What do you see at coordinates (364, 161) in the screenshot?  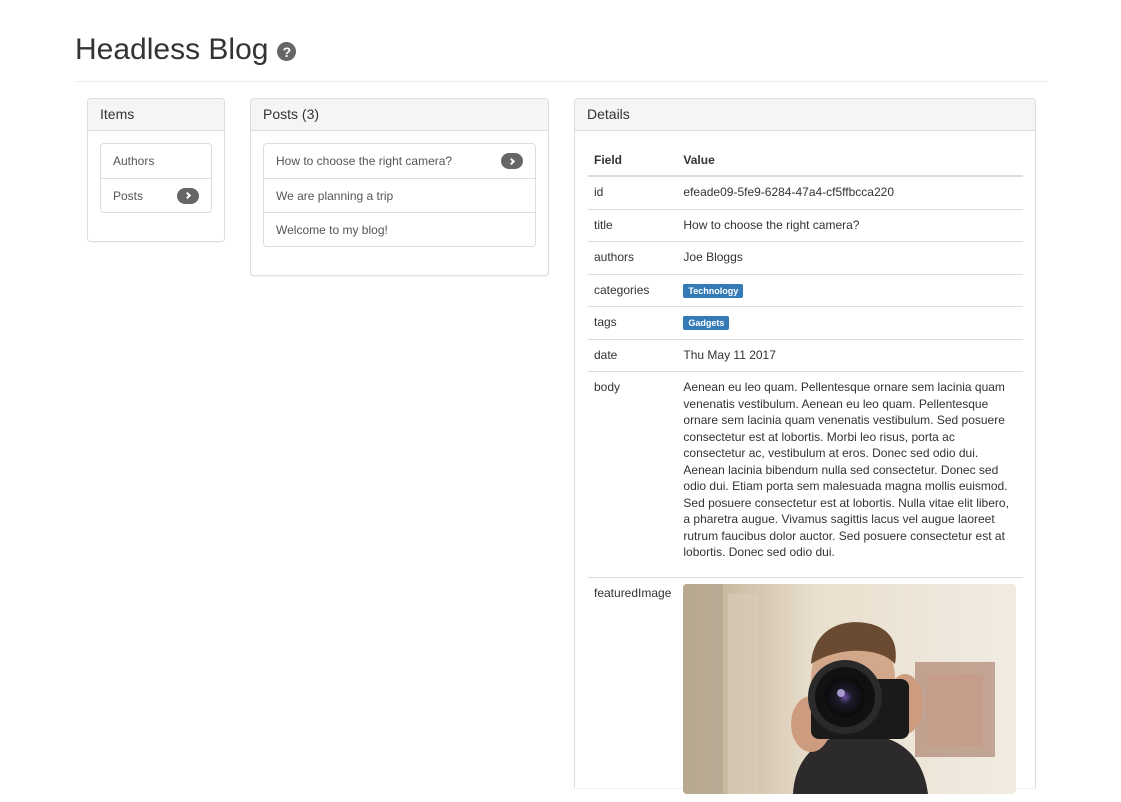 I see `posts-list-item-label: How to choose the right camera?` at bounding box center [364, 161].